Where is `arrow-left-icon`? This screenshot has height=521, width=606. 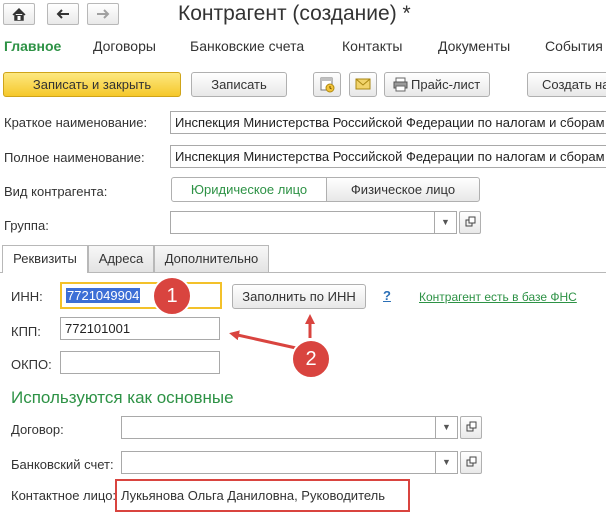 arrow-left-icon is located at coordinates (62, 14).